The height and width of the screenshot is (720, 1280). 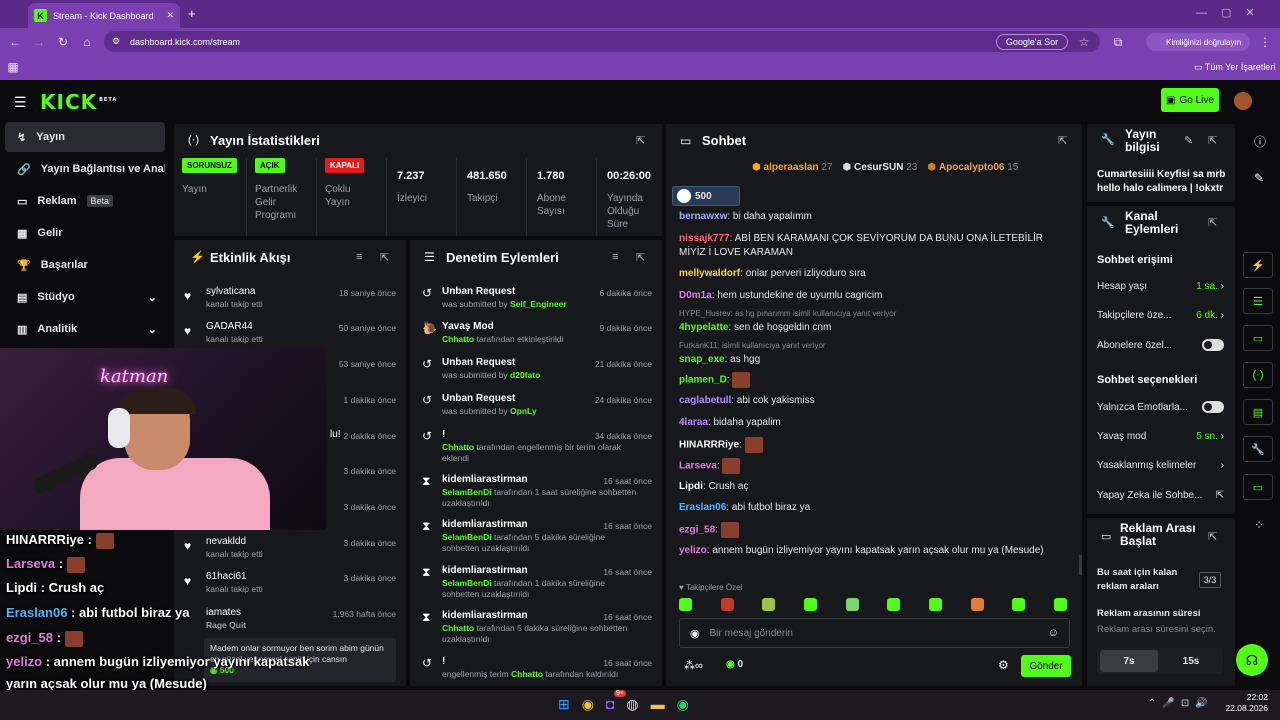 I want to click on pencil-icon: ✎, so click(x=1259, y=178).